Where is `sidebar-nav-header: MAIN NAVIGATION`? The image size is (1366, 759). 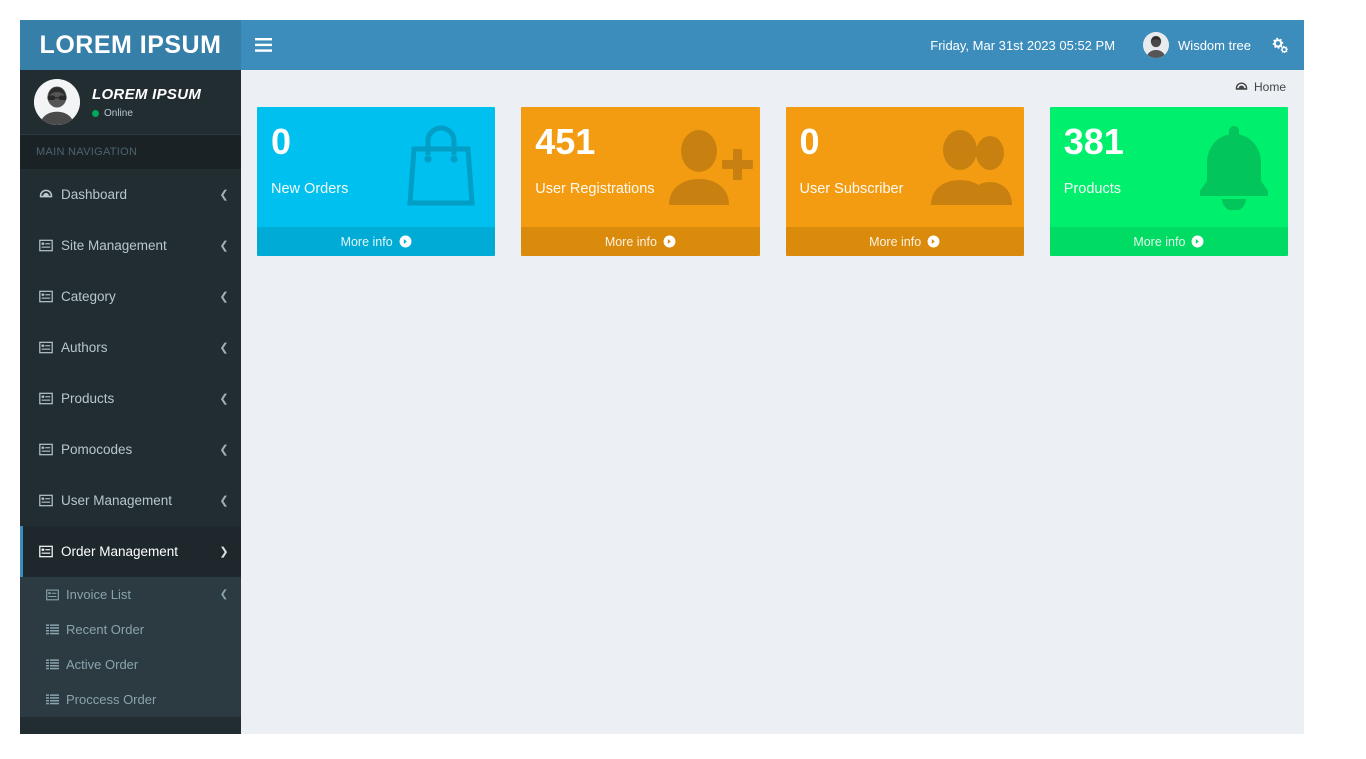 sidebar-nav-header: MAIN NAVIGATION is located at coordinates (130, 152).